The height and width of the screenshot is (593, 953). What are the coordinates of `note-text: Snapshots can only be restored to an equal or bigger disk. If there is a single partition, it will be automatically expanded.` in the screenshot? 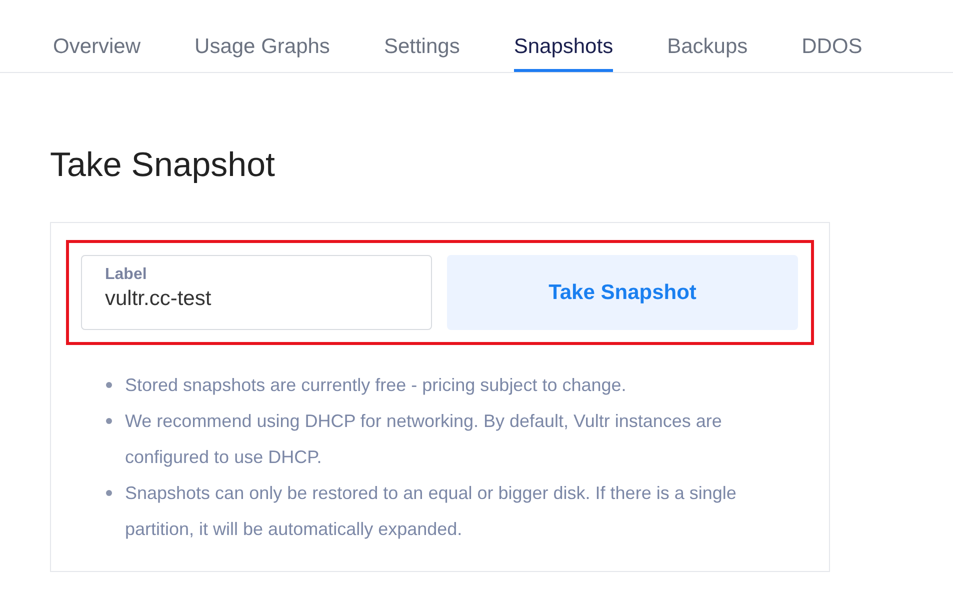 It's located at (431, 511).